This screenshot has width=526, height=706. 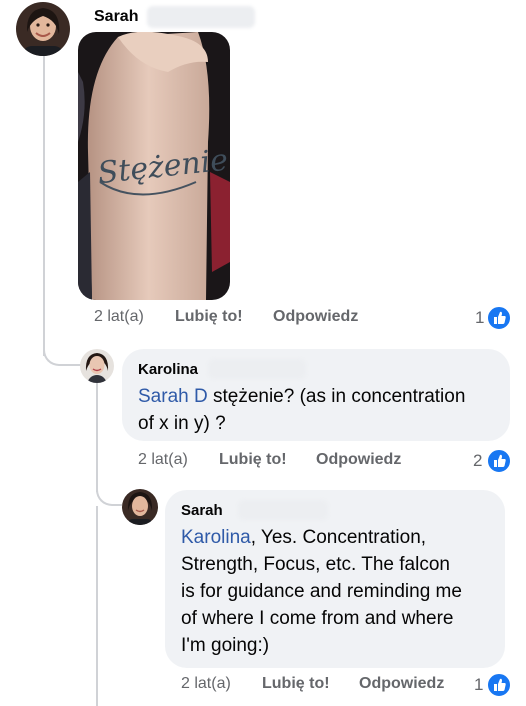 I want to click on comment-text-line: Strength, Focus, etc. The falcon, so click(x=315, y=564).